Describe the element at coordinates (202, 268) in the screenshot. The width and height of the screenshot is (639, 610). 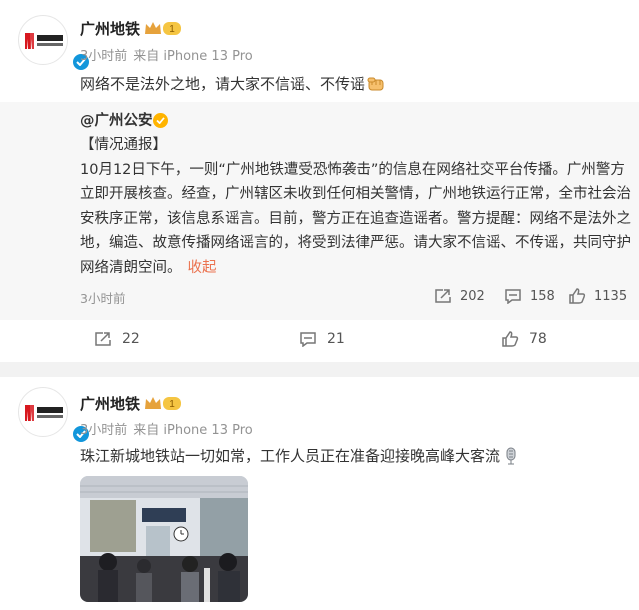
I see `collapse-link: 收起` at that location.